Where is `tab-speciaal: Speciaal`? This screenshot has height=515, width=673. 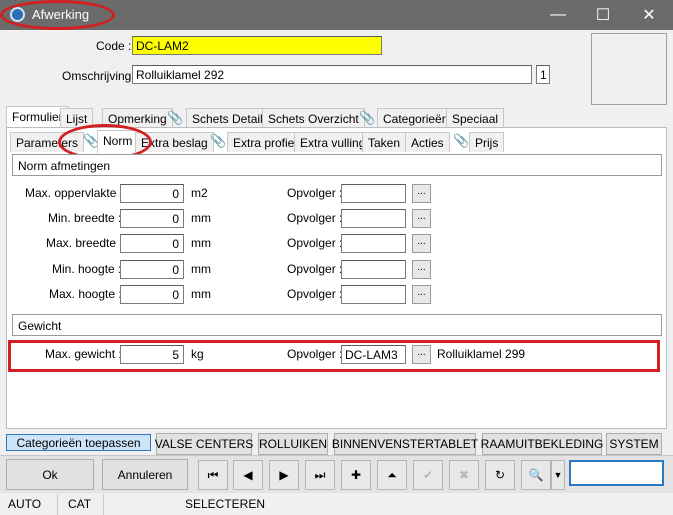
tab-speciaal: Speciaal is located at coordinates (475, 118).